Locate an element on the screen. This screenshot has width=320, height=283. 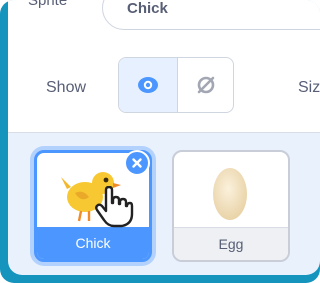
eye-slash-icon is located at coordinates (206, 85).